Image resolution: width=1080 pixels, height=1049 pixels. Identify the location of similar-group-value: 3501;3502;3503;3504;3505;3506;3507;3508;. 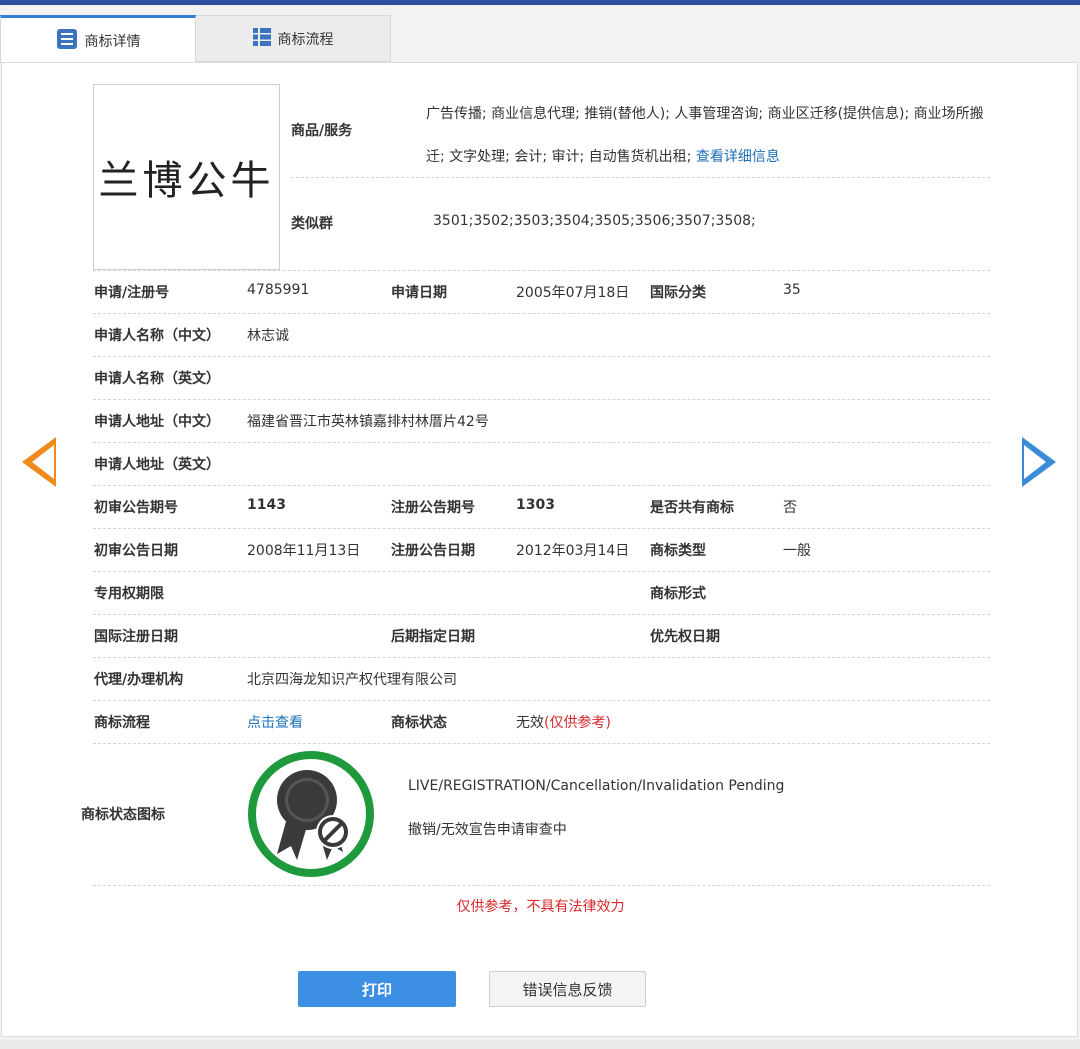
(594, 221).